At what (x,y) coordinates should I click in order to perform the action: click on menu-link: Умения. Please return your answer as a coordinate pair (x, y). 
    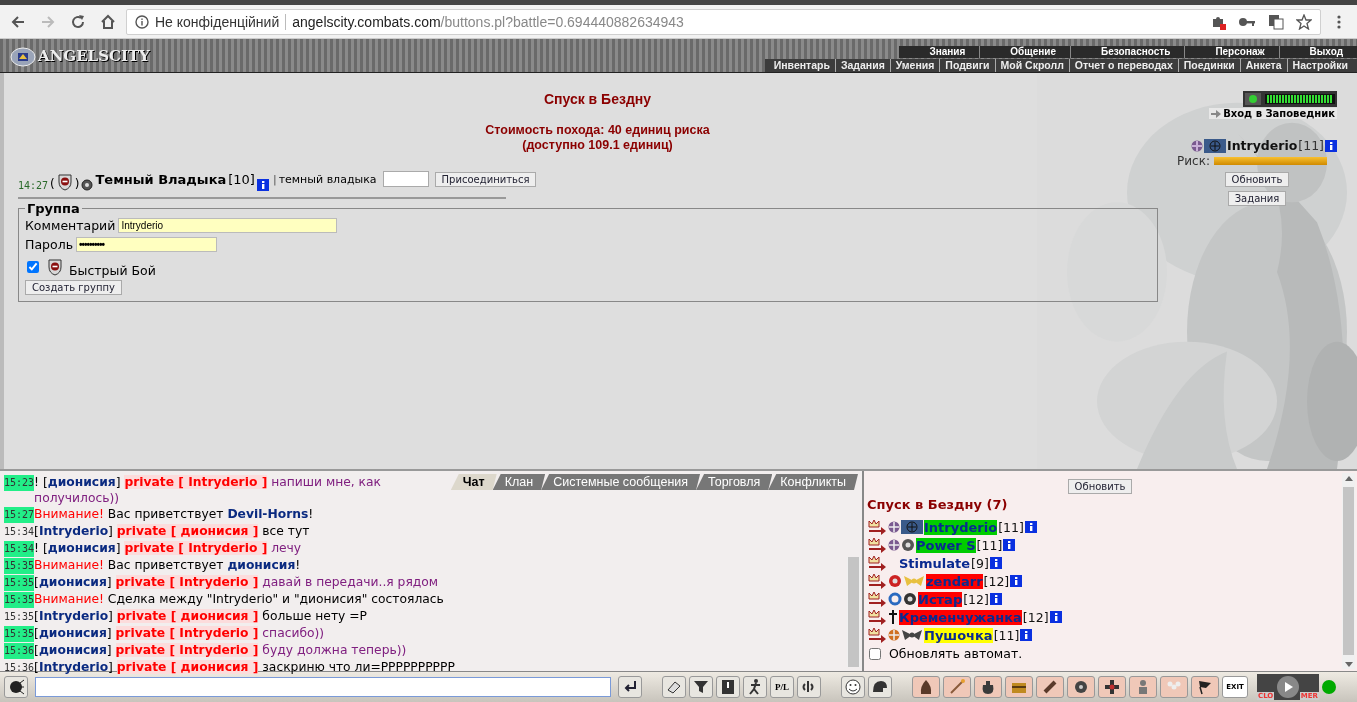
    Looking at the image, I should click on (914, 65).